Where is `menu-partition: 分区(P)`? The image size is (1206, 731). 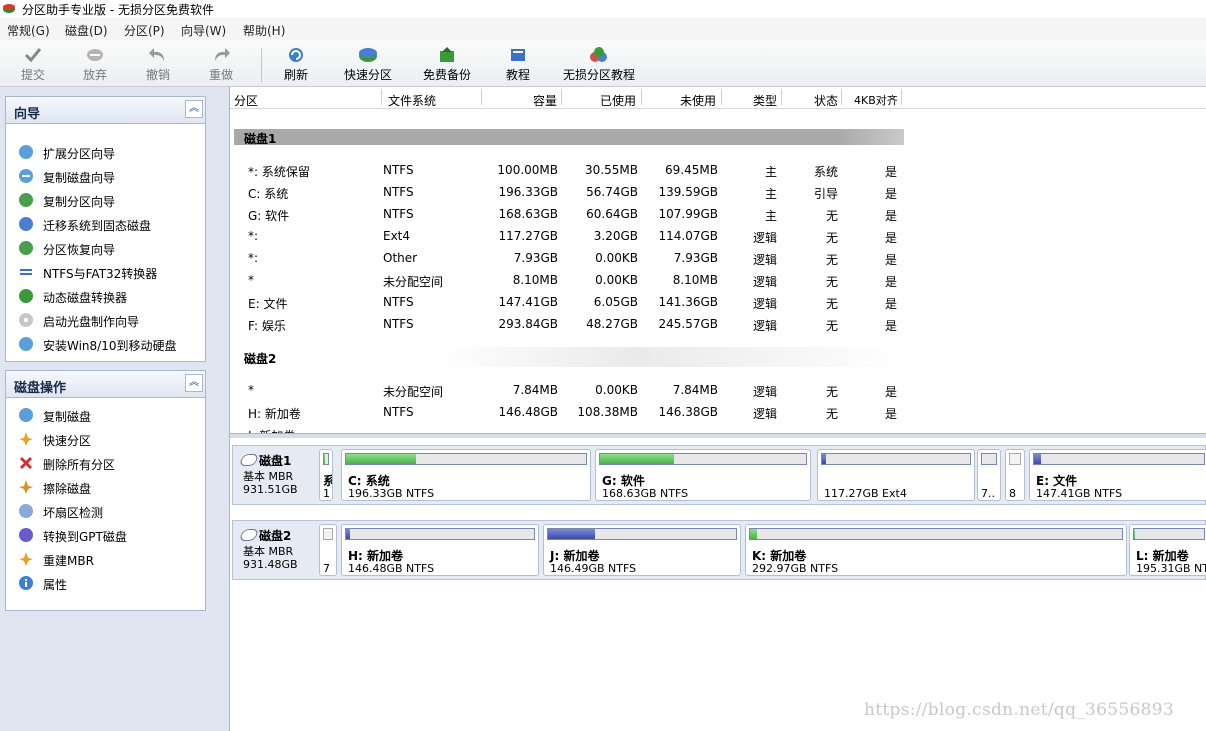
menu-partition: 分区(P) is located at coordinates (144, 30).